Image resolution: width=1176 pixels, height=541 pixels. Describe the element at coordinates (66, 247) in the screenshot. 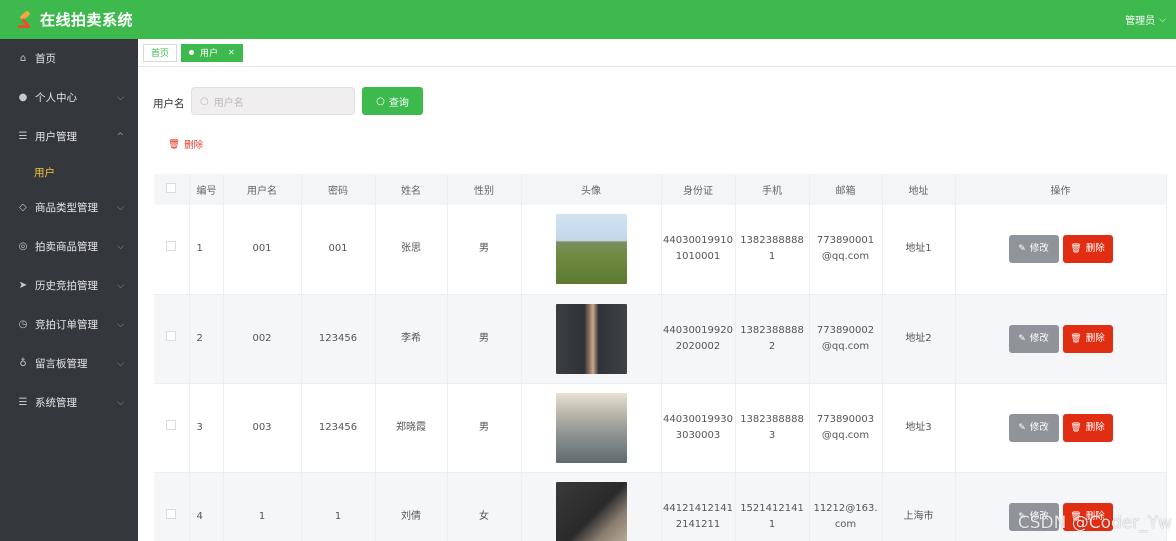

I see `sidebar-item-label: 拍卖商品管理` at that location.